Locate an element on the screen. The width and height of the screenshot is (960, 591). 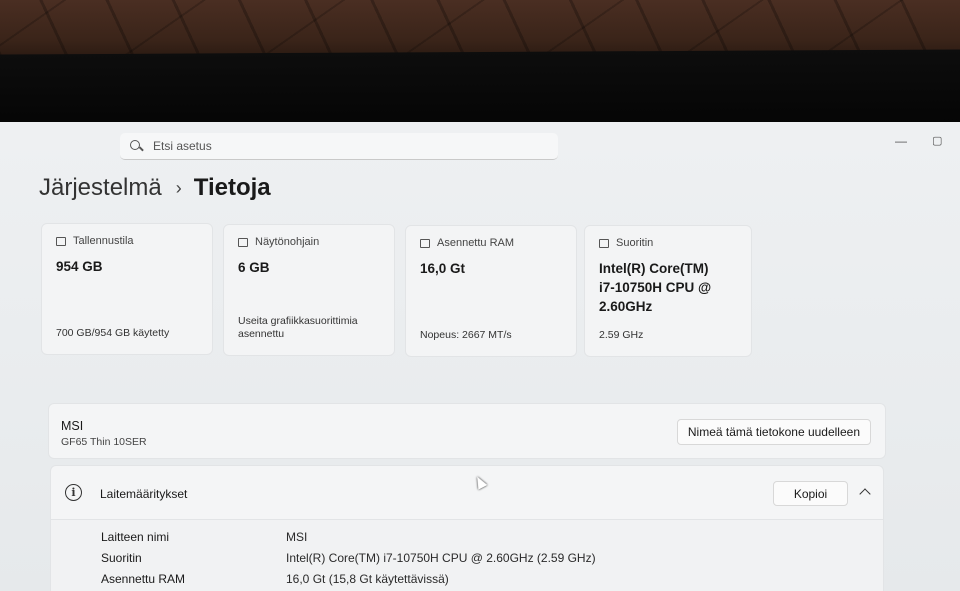
spec-value: 16,0 Gt (15,8 Gt käytettävissä) is located at coordinates (367, 579).